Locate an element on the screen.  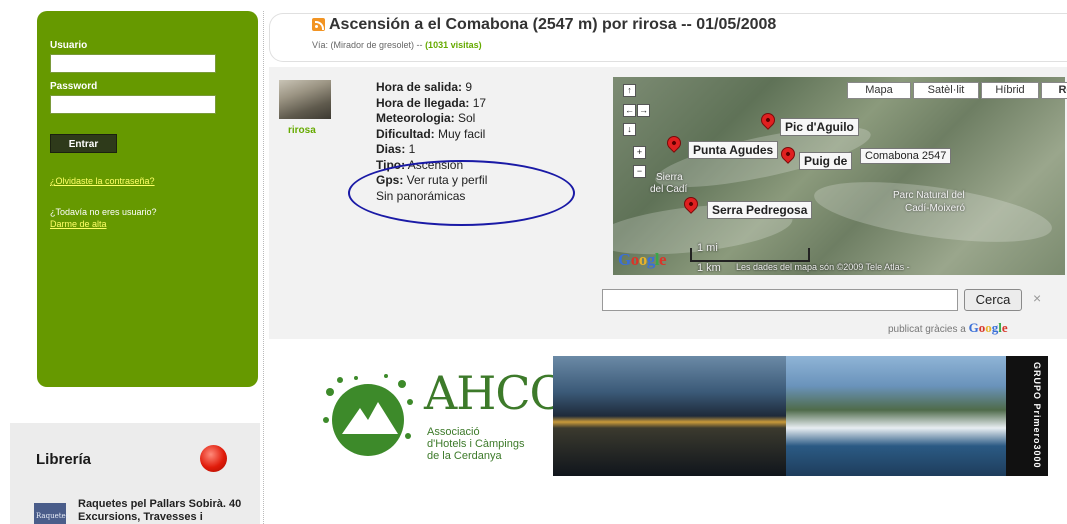
user-label: Usuario is located at coordinates (69, 45).